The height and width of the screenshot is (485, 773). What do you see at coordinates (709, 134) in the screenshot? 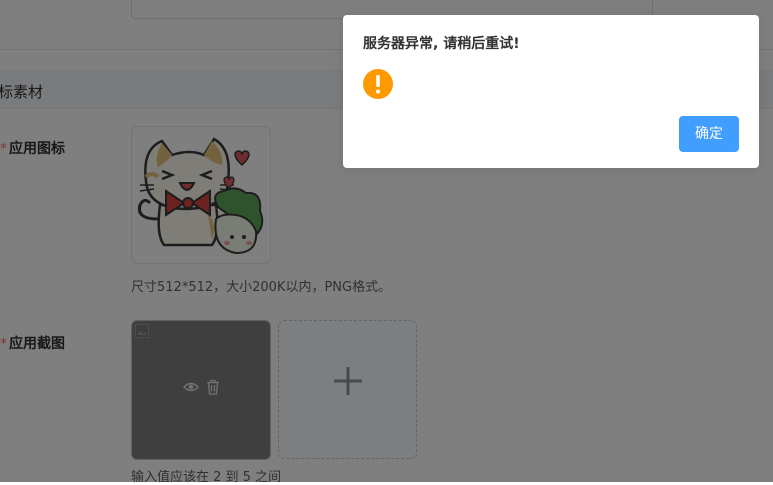
I see `confirm-button: 确定` at bounding box center [709, 134].